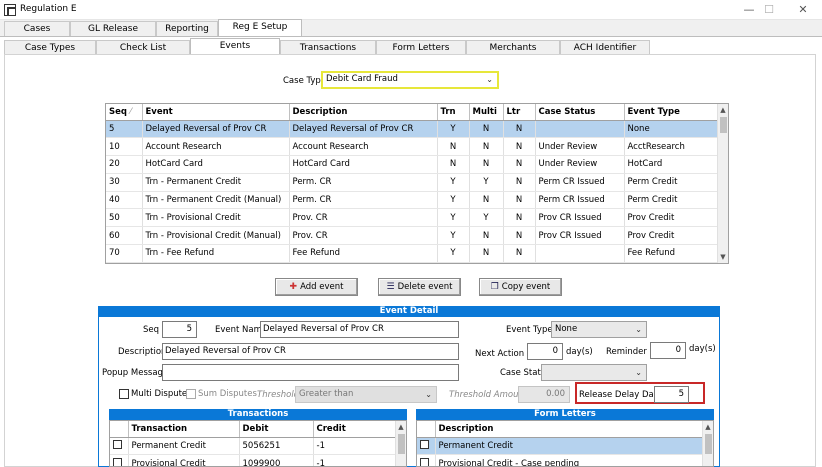  I want to click on event-type-select: None ⌄, so click(599, 329).